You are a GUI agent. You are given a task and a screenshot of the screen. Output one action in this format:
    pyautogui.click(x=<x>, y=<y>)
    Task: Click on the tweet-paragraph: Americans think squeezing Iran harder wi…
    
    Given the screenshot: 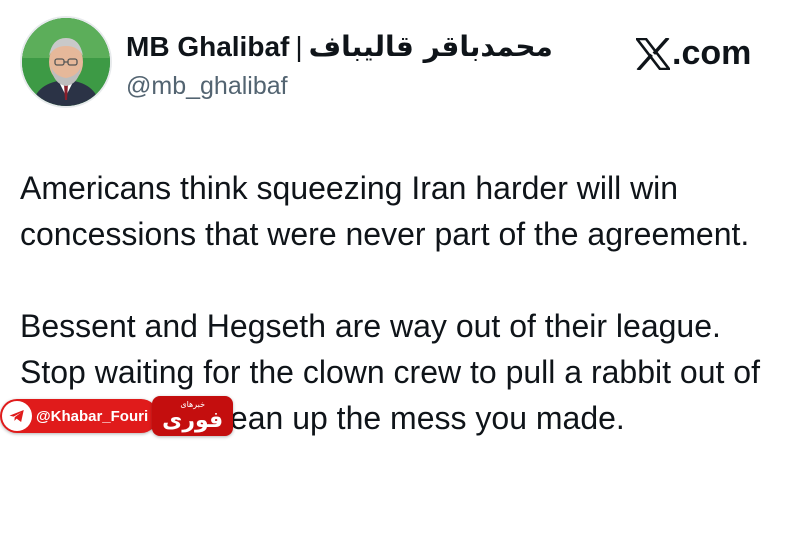 What is the action you would take?
    pyautogui.click(x=385, y=211)
    